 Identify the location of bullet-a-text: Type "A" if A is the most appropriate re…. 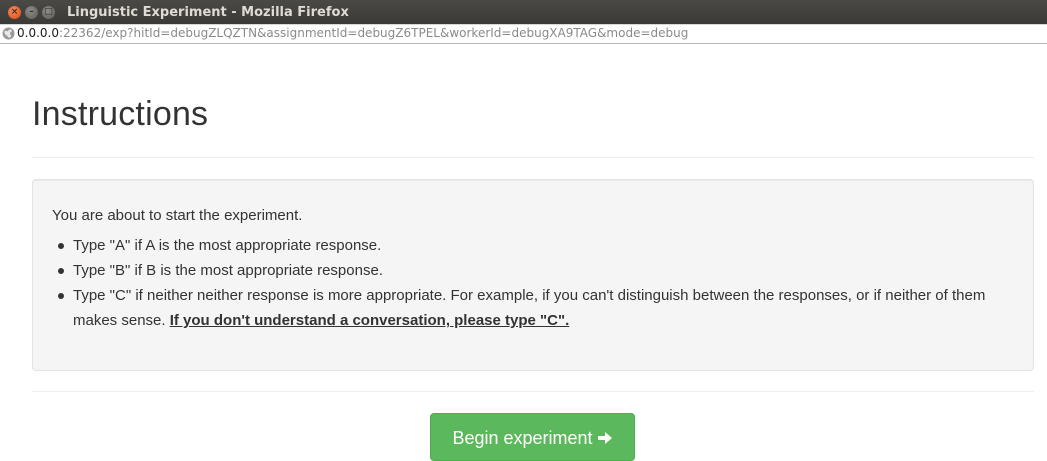
(227, 245).